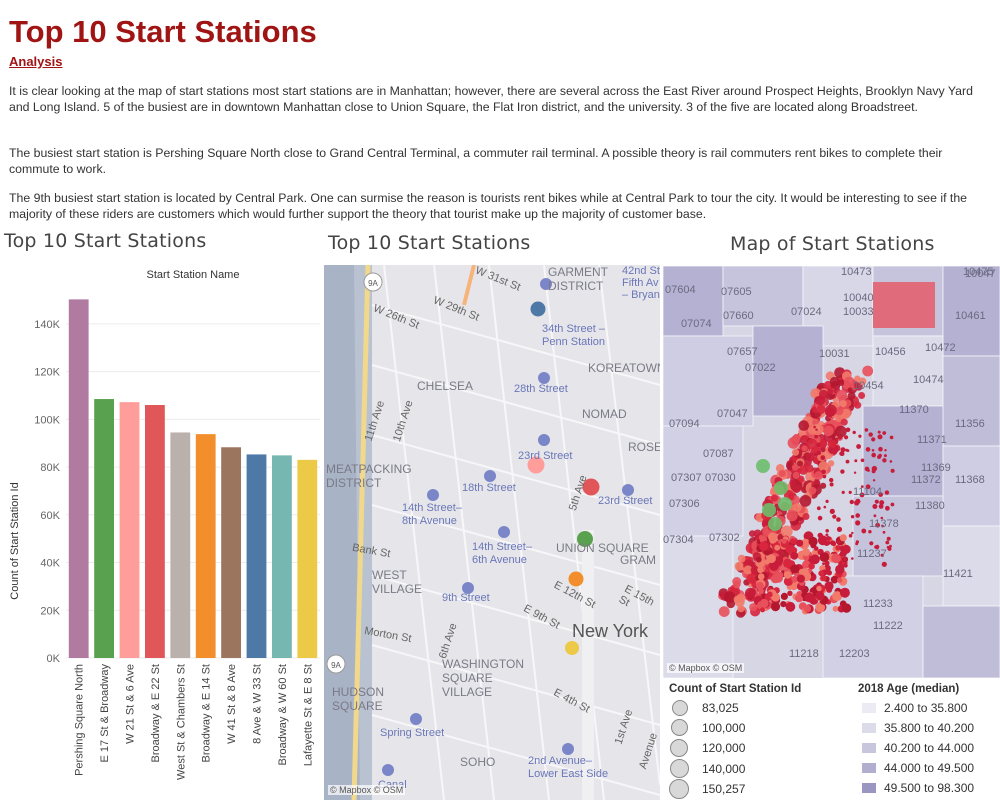  Describe the element at coordinates (708, 727) in the screenshot. I see `size-legend-item: 100,000` at that location.